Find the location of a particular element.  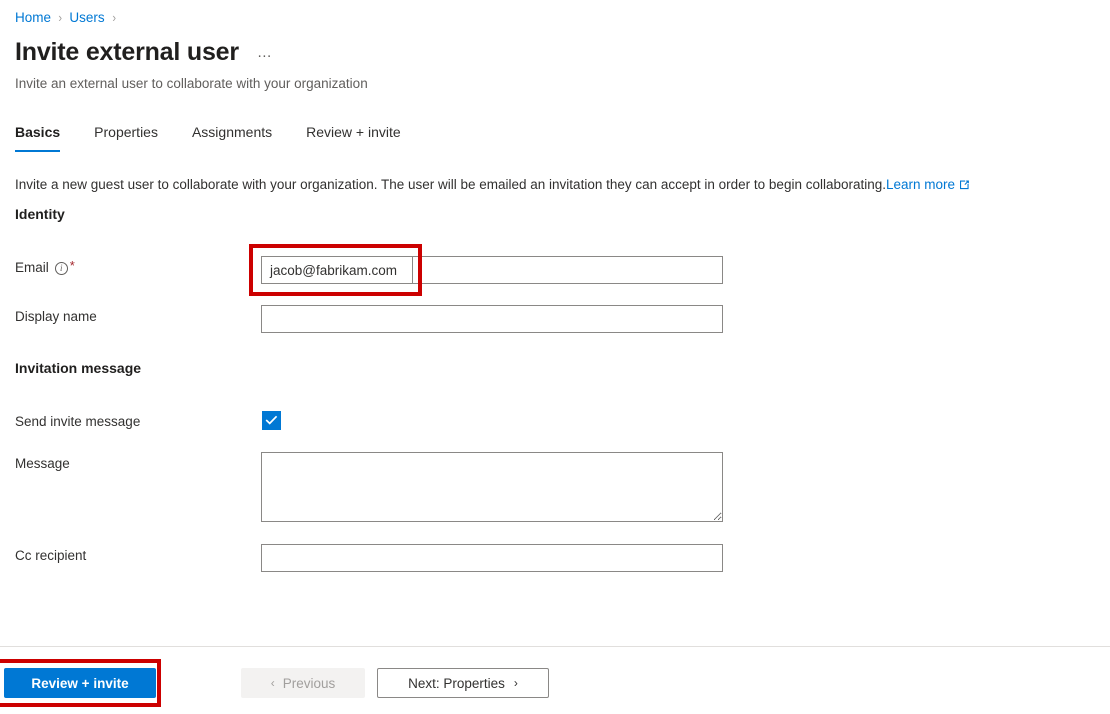

section-heading-identity: Identity is located at coordinates (40, 214).